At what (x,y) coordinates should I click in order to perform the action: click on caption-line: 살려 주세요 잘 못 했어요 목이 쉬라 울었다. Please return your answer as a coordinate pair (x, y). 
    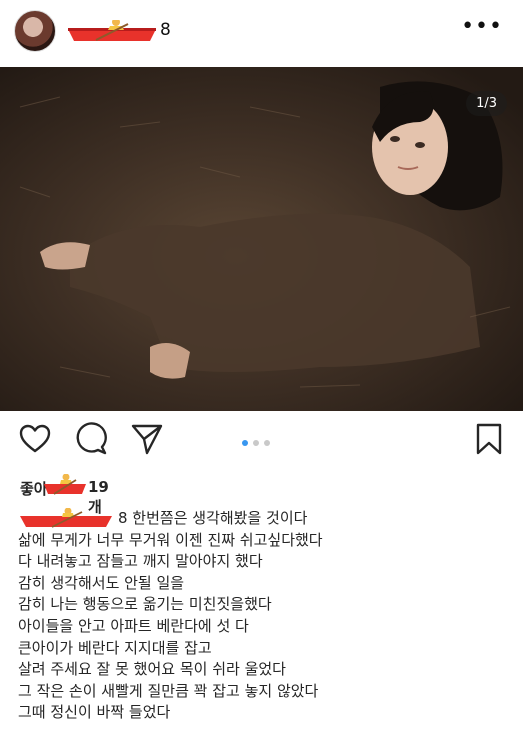
    Looking at the image, I should click on (152, 669).